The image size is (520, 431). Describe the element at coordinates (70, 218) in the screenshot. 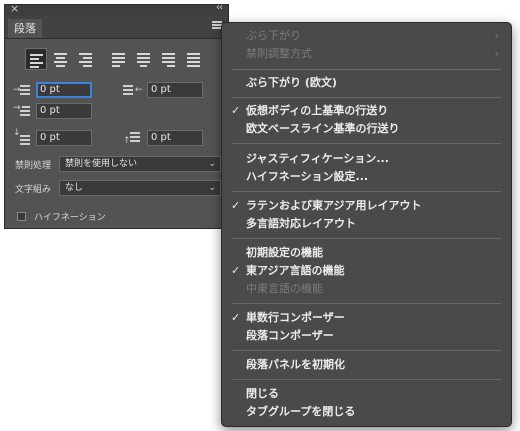

I see `hyphenation-label: ハイフネーション` at that location.